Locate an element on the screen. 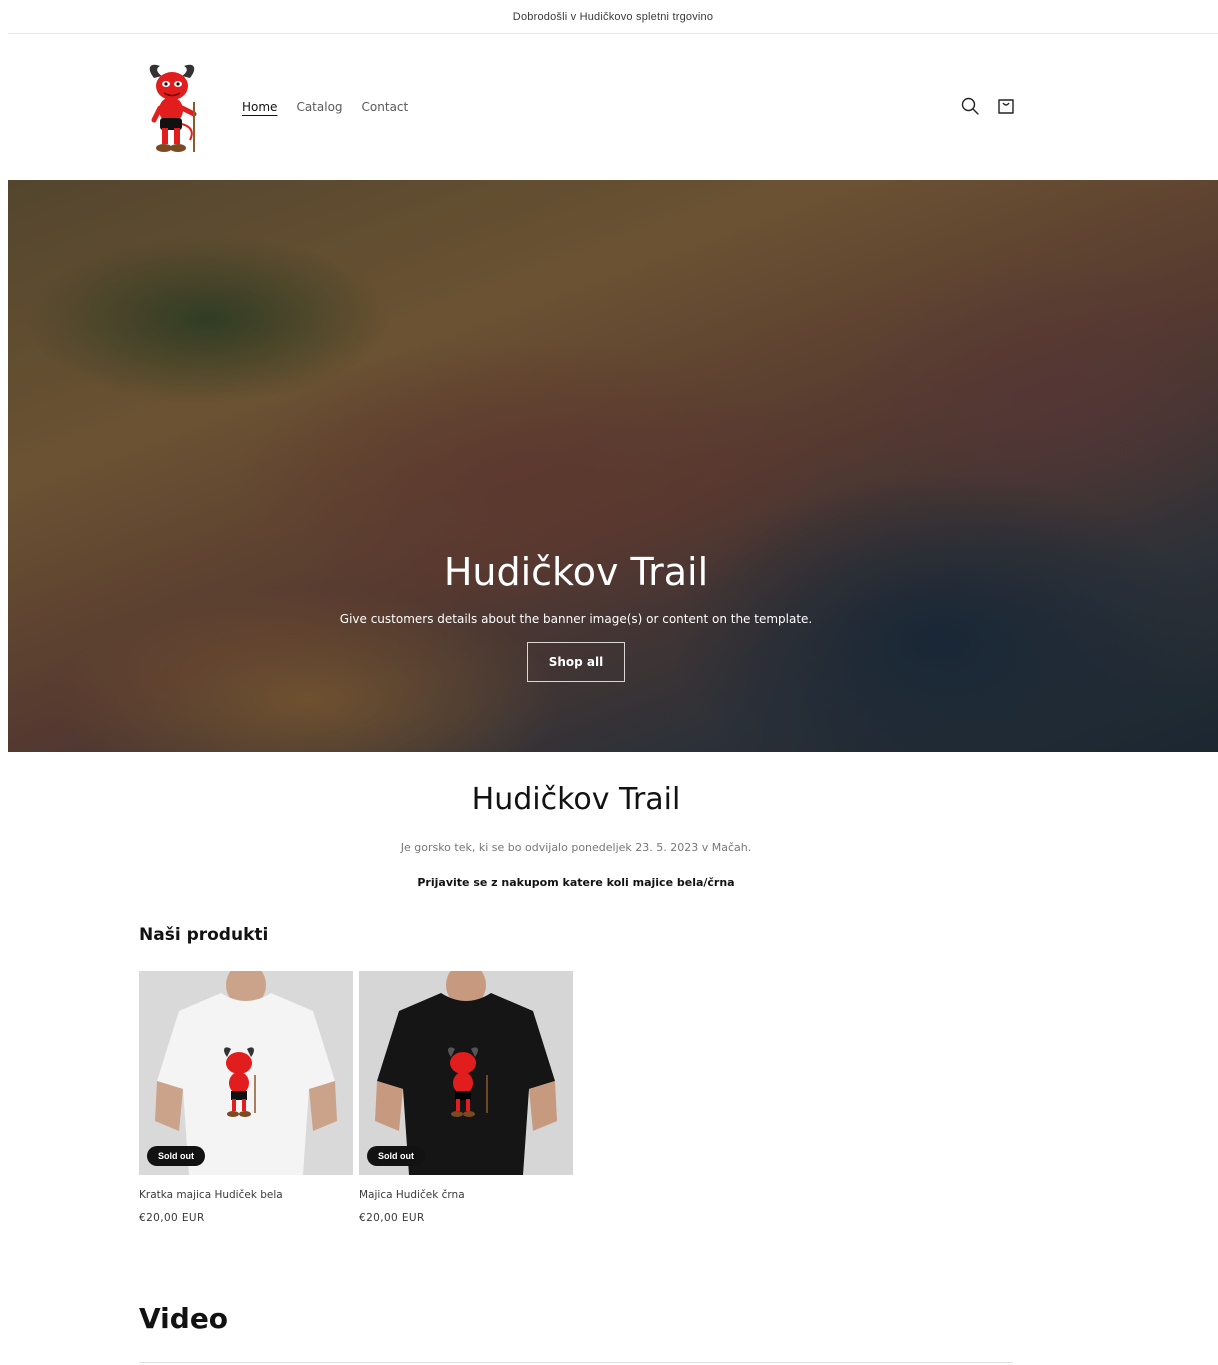  header-icons is located at coordinates (988, 106).